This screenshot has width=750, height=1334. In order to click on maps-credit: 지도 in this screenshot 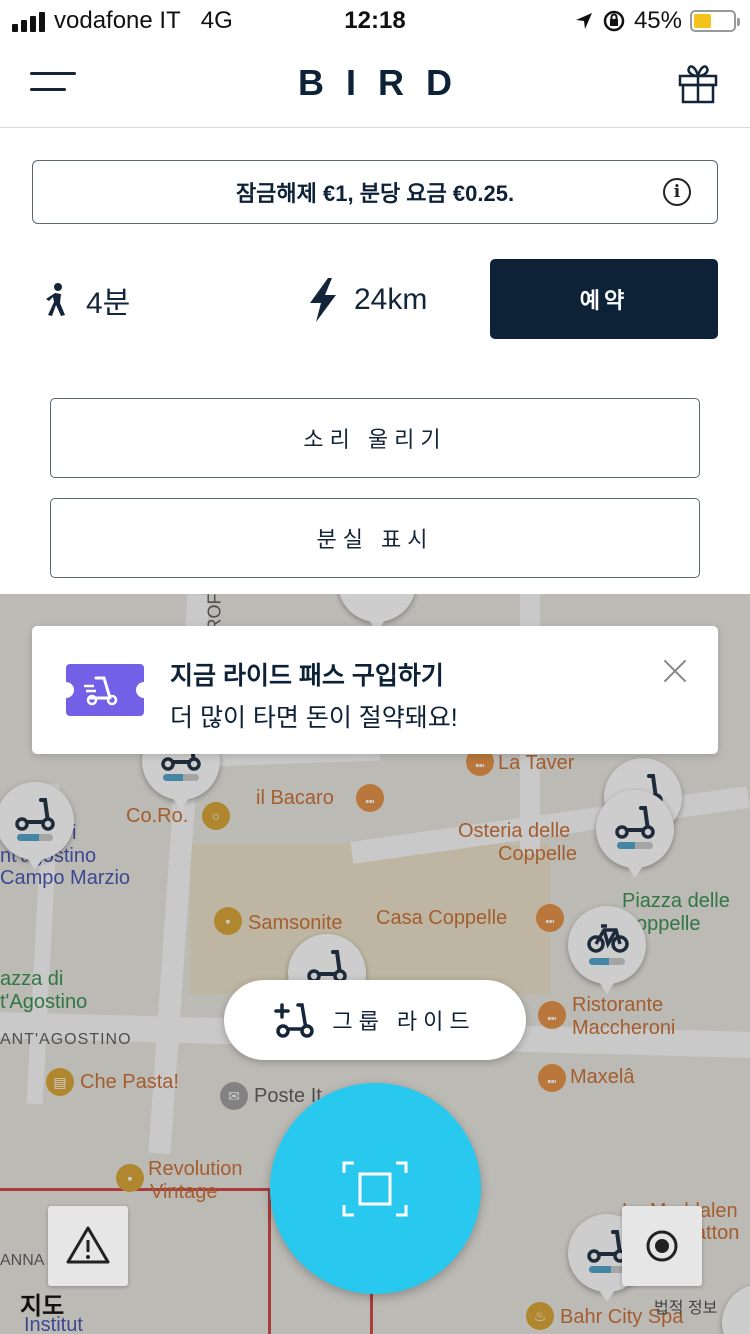, I will do `click(42, 1306)`.